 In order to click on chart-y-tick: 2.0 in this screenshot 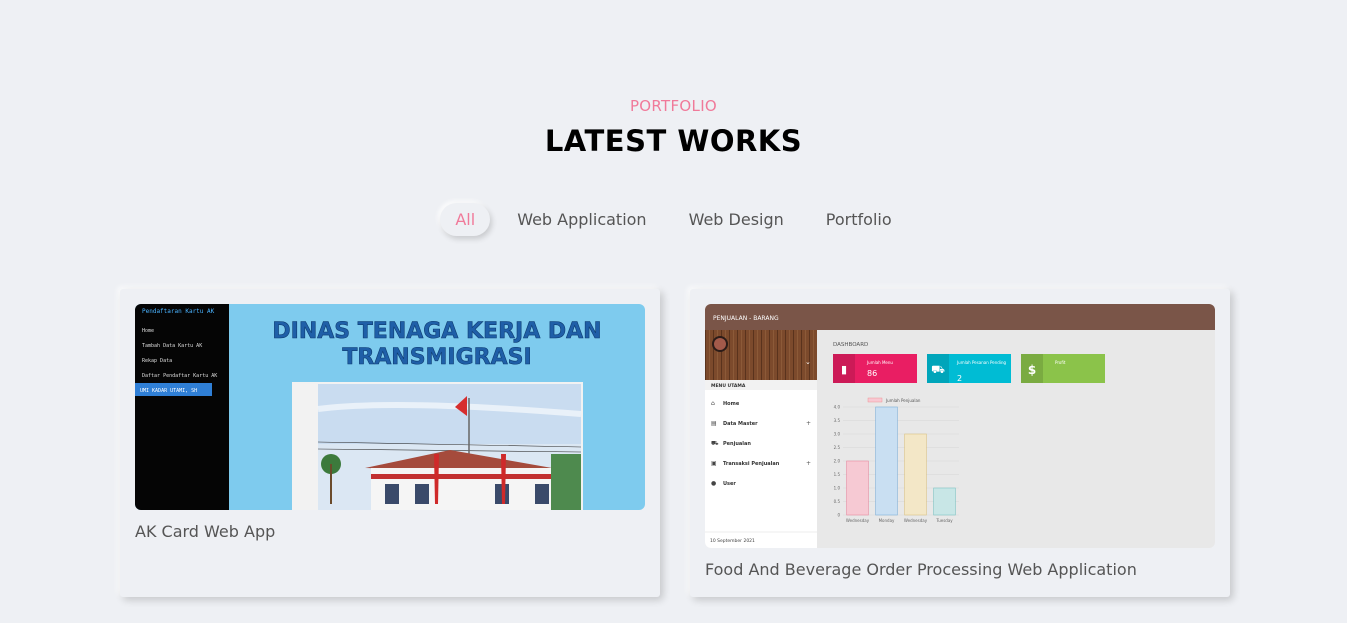, I will do `click(837, 461)`.